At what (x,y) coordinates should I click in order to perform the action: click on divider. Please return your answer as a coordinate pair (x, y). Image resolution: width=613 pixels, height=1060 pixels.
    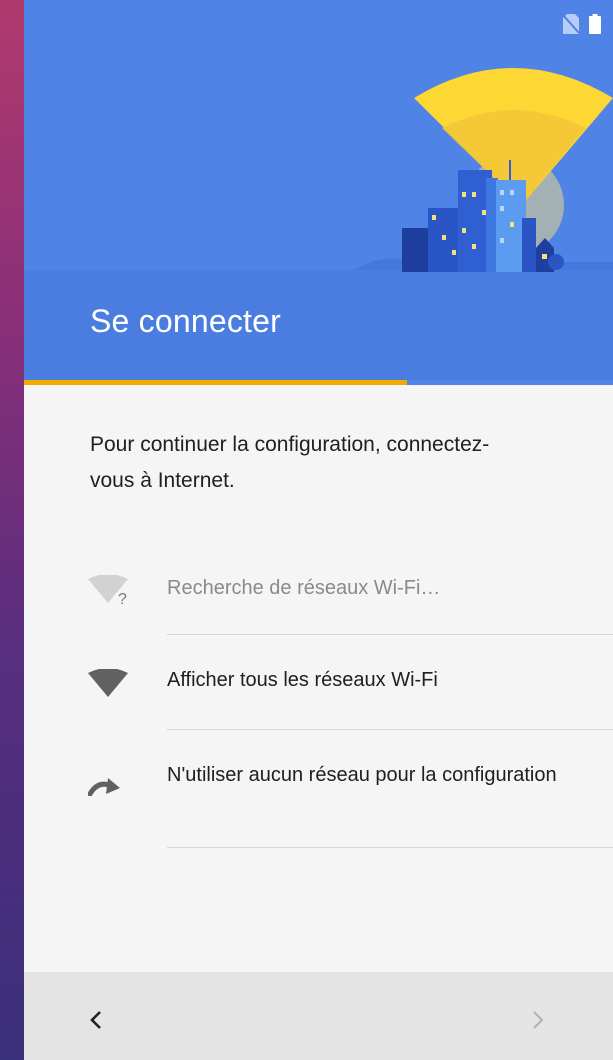
    Looking at the image, I should click on (390, 847).